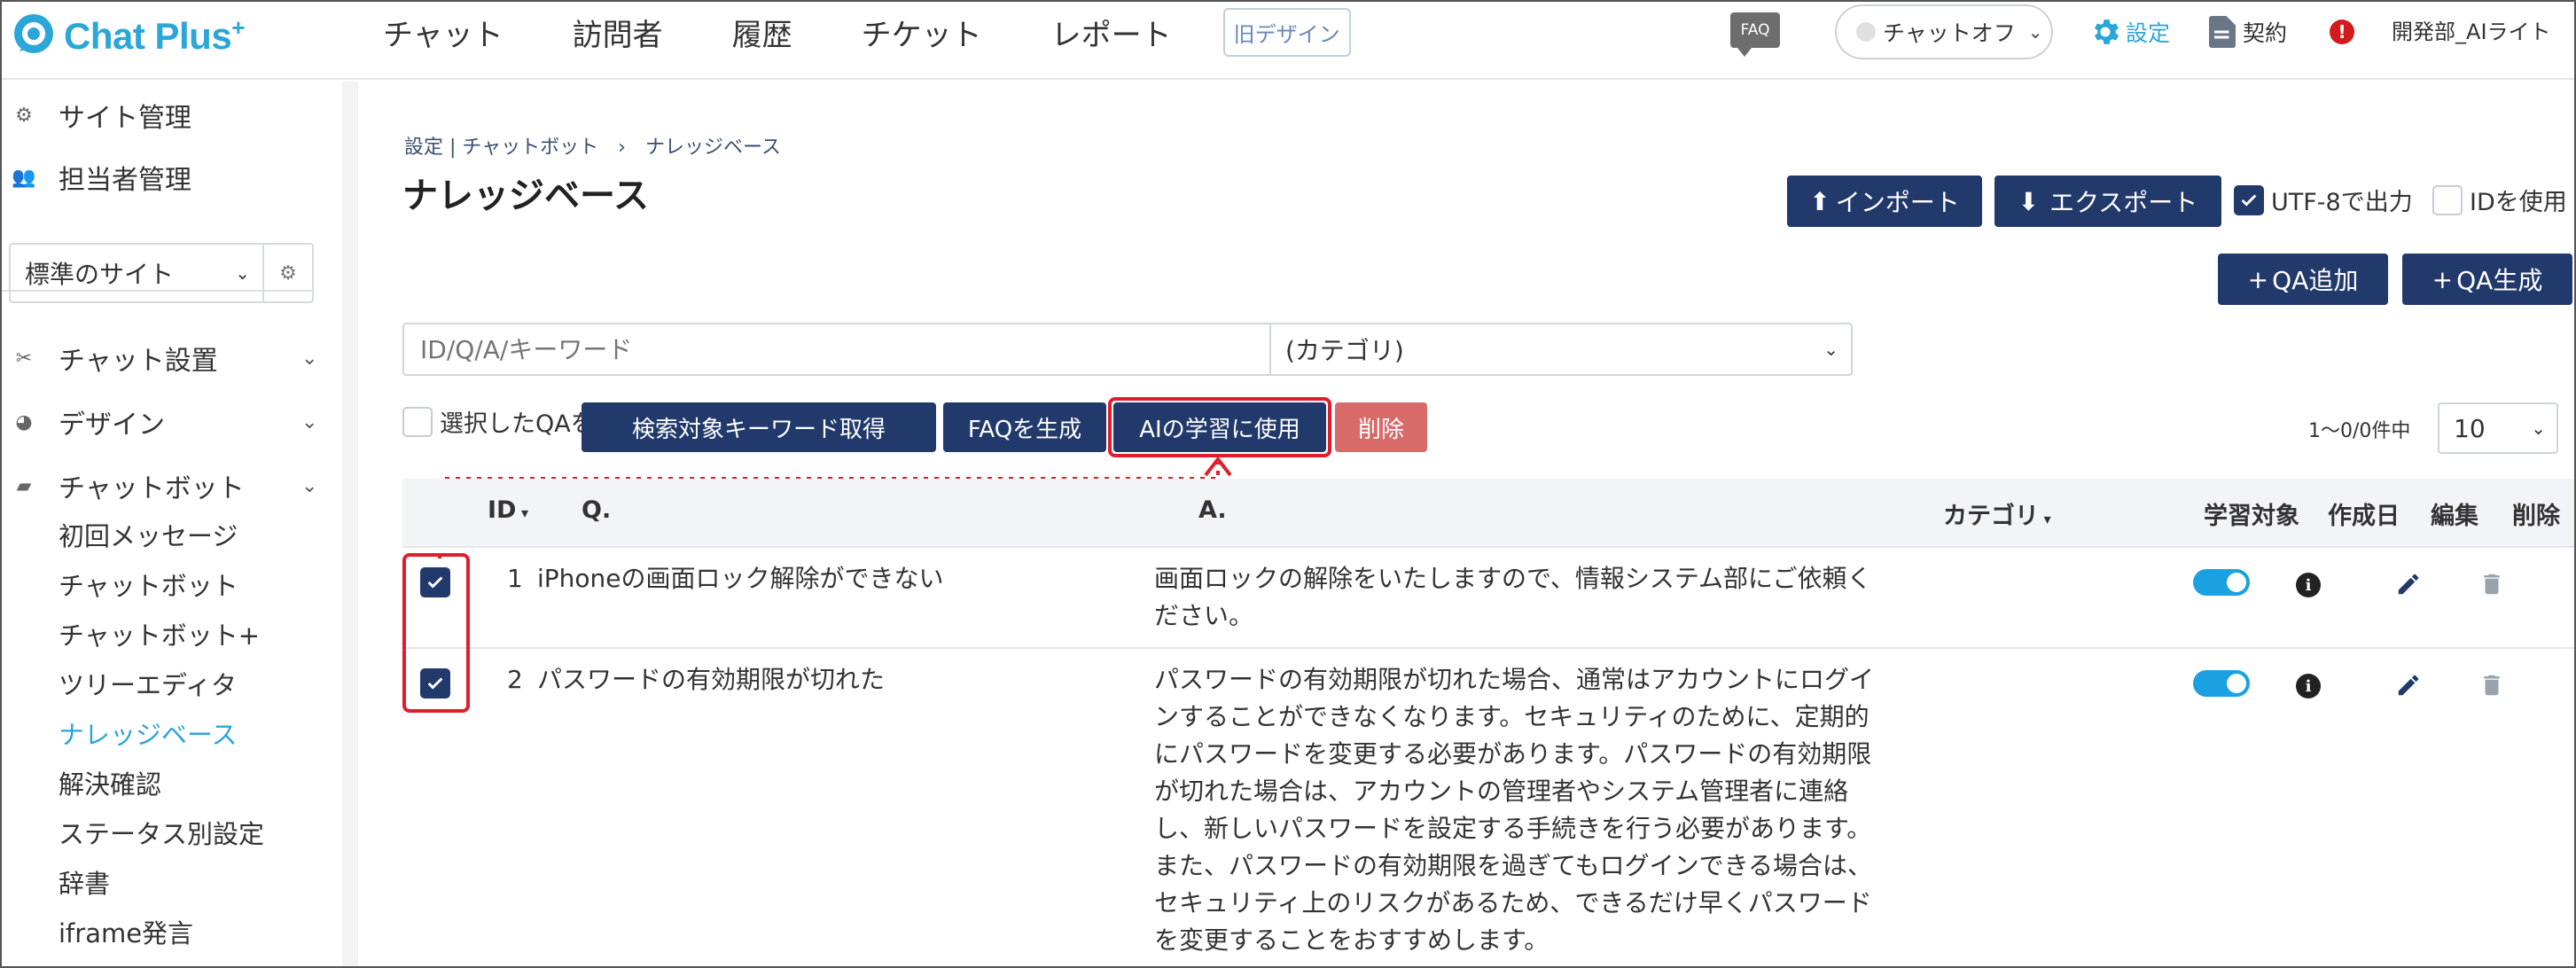 The height and width of the screenshot is (968, 2576). What do you see at coordinates (159, 633) in the screenshot?
I see `sidebar-item-chatbot-plus: チャットボット+` at bounding box center [159, 633].